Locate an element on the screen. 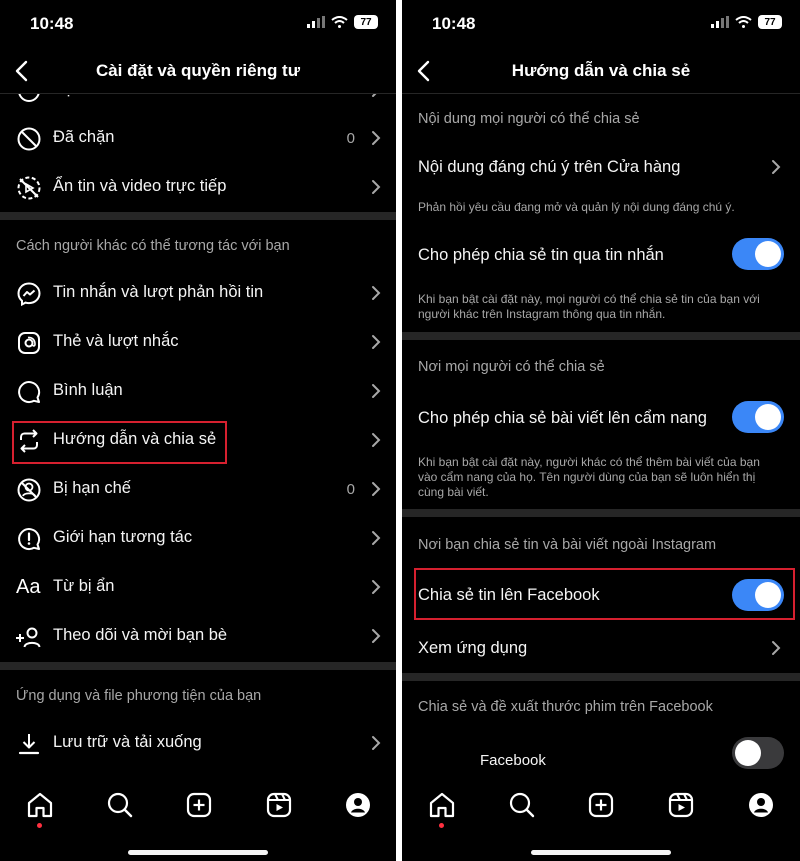 The image size is (800, 861). settings-row-label: Giới hạn tương tác is located at coordinates (123, 537).